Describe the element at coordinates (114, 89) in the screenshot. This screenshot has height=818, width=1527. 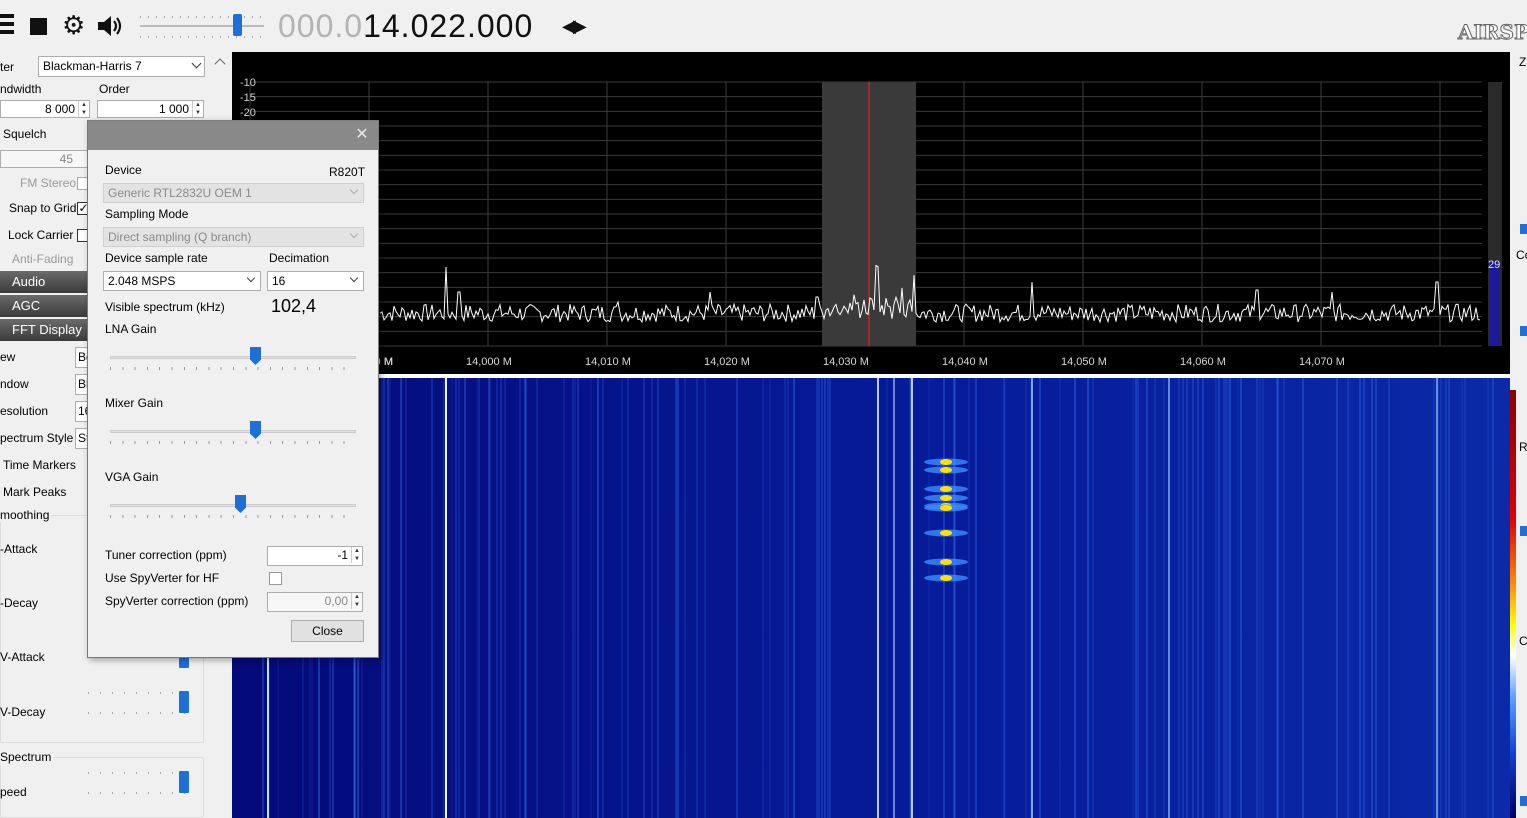
I see `order-label: Order` at that location.